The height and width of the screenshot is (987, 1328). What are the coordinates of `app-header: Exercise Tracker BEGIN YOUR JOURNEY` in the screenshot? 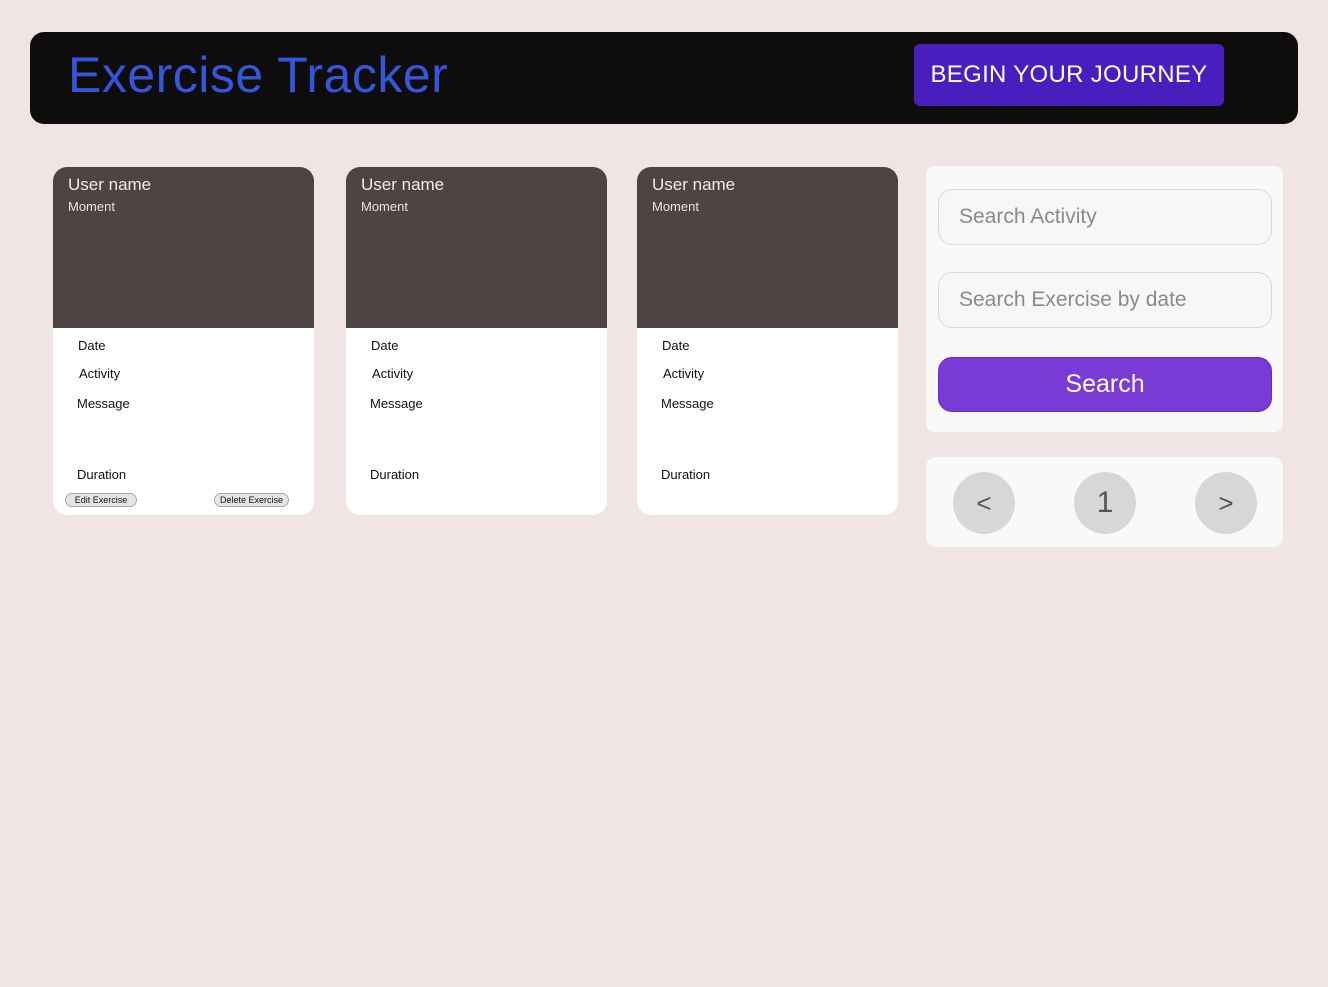 It's located at (664, 78).